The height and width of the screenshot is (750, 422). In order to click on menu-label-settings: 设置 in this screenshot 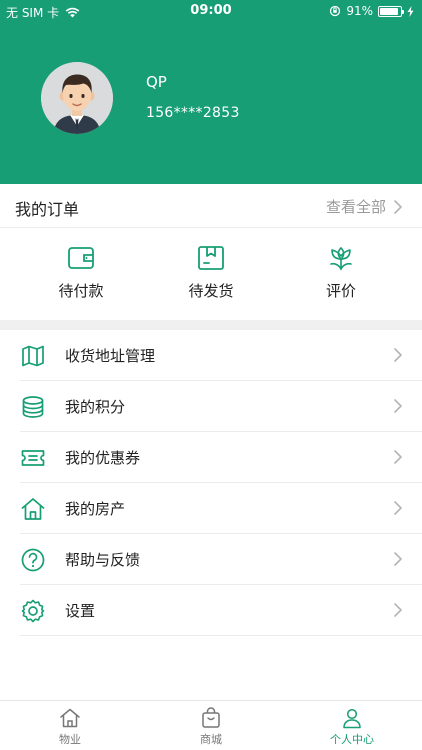, I will do `click(80, 611)`.